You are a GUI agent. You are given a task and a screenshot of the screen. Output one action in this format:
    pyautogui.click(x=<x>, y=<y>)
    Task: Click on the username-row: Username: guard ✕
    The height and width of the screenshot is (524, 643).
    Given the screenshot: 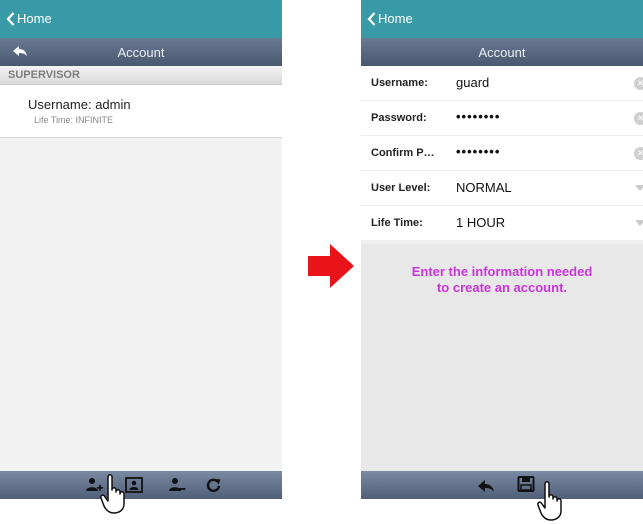 What is the action you would take?
    pyautogui.click(x=502, y=83)
    